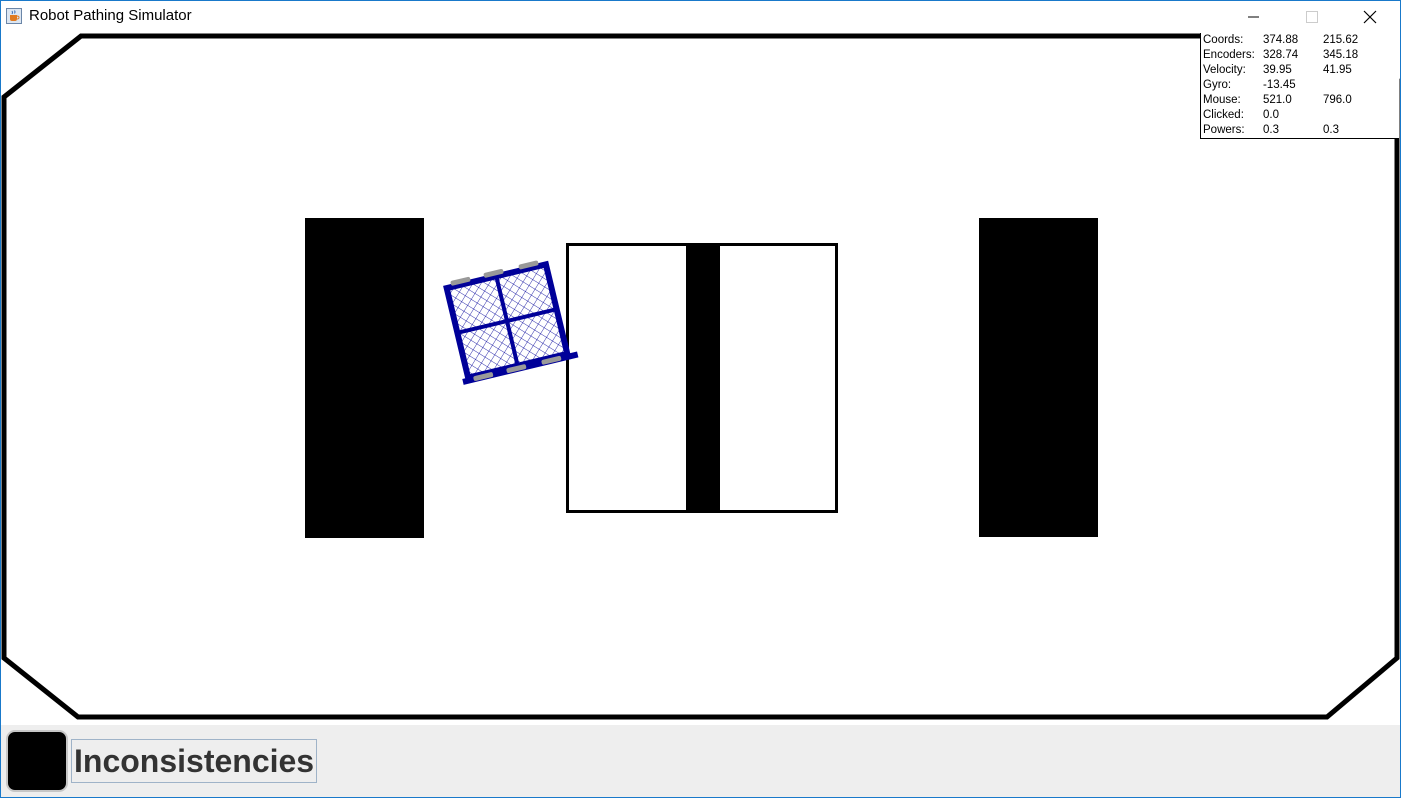  Describe the element at coordinates (703, 378) in the screenshot. I see `center-divider` at that location.